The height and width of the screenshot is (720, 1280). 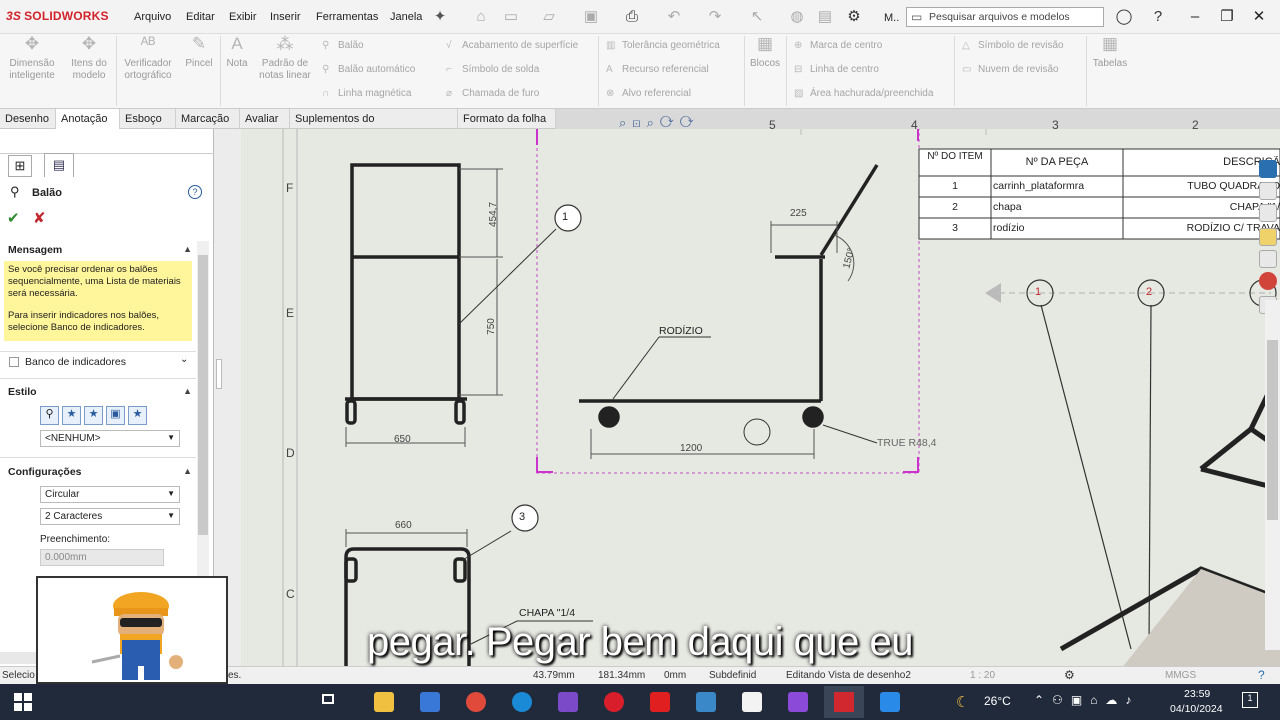 I want to click on select-icon: ↖, so click(x=757, y=17).